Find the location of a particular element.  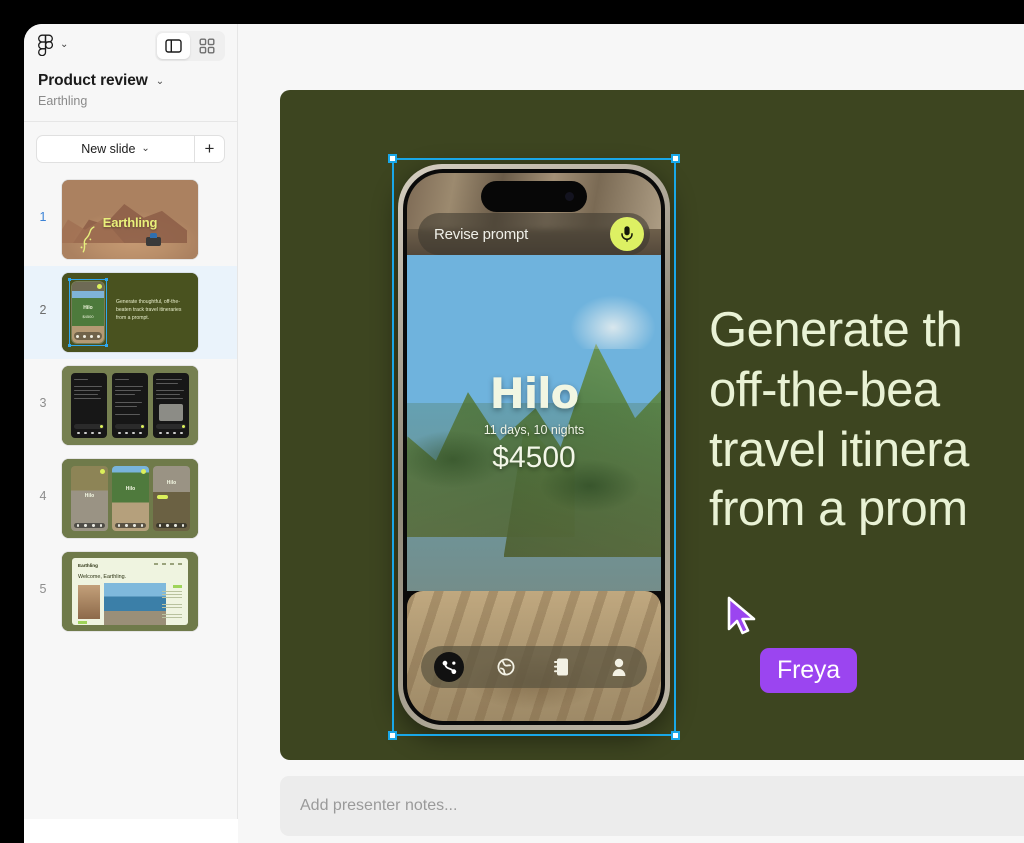

list-item: 4 Hilo Hilo Hilo is located at coordinates (130, 498).